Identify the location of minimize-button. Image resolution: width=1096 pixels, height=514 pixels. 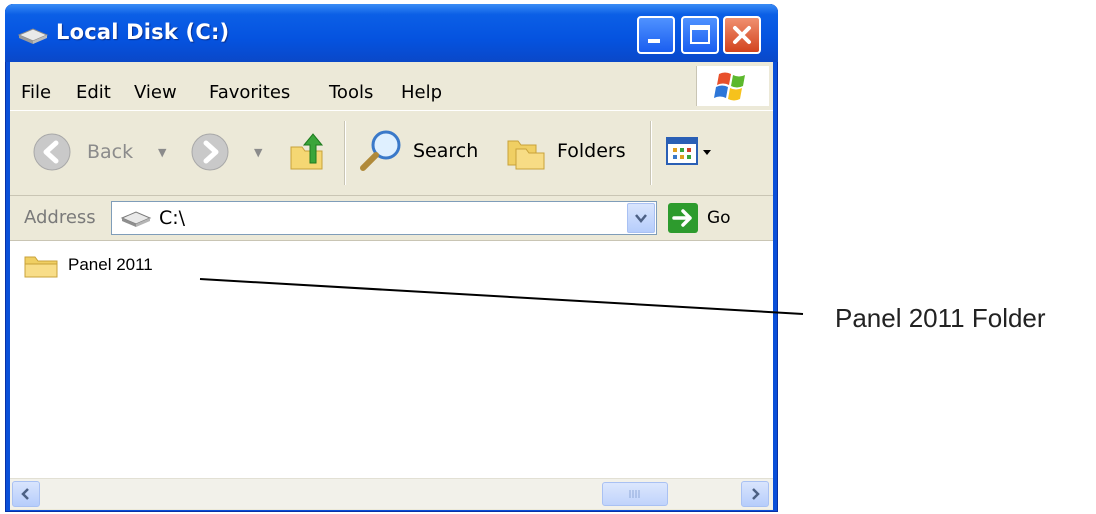
(656, 35).